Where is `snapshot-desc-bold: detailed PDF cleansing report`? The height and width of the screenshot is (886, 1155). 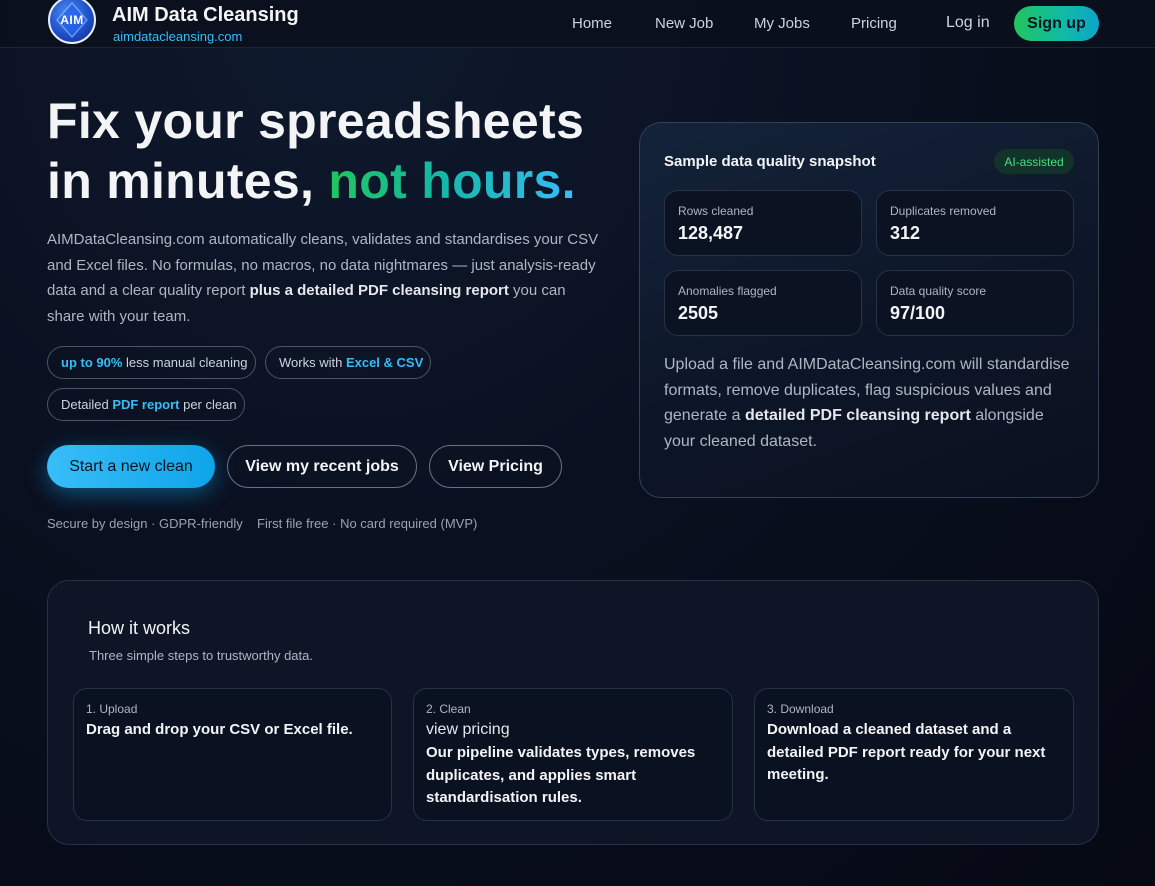 snapshot-desc-bold: detailed PDF cleansing report is located at coordinates (857, 415).